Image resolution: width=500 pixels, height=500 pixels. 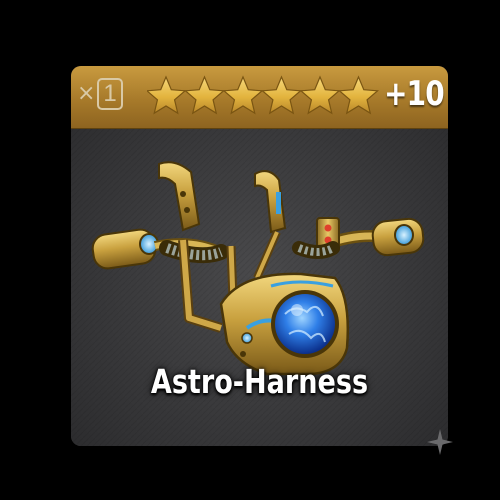 I want to click on sparkle-icon, so click(x=440, y=442).